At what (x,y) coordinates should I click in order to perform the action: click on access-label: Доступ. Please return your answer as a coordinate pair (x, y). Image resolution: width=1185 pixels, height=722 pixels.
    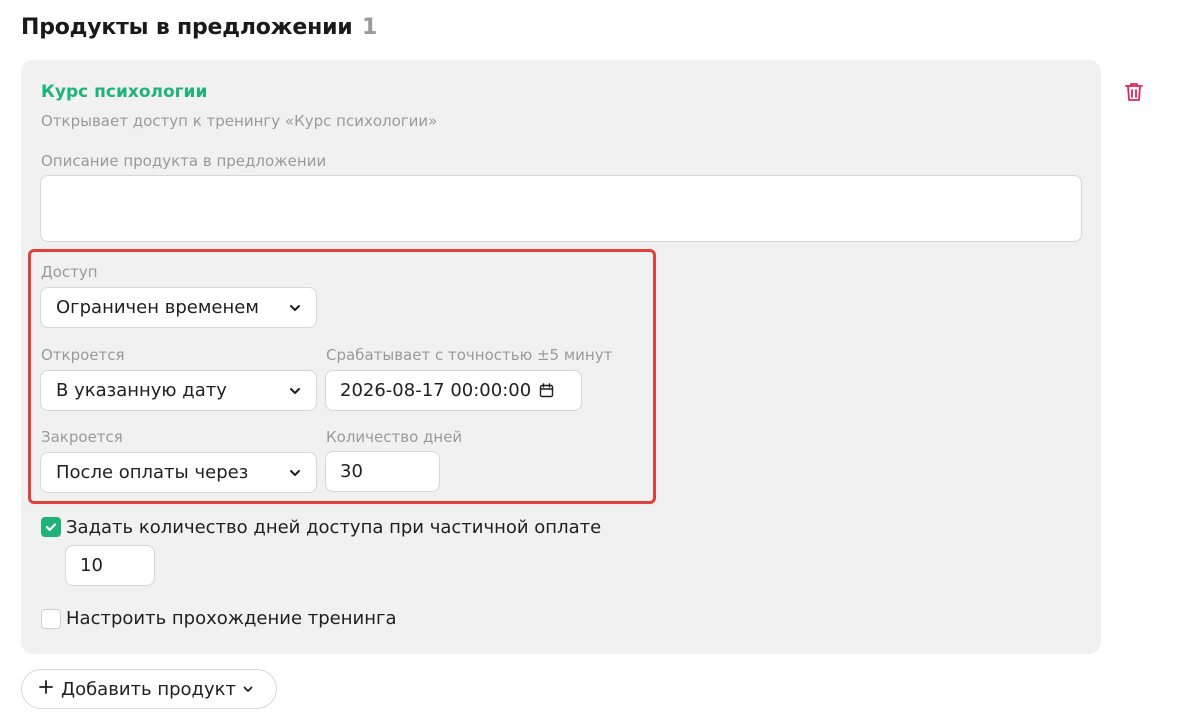
    Looking at the image, I should click on (69, 272).